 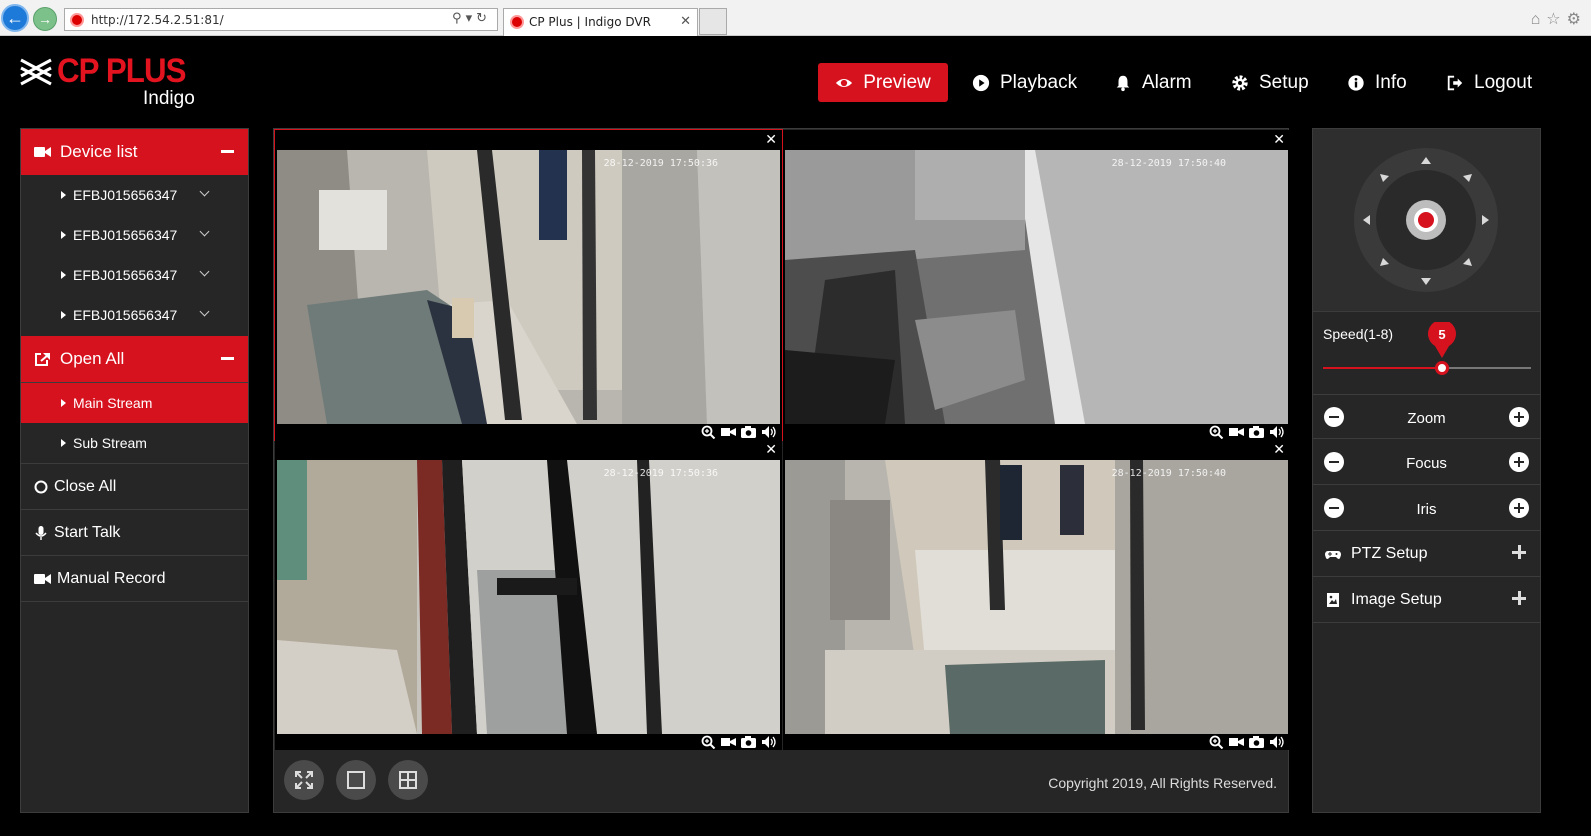 I want to click on nav-alarm: Alarm, so click(x=1153, y=82).